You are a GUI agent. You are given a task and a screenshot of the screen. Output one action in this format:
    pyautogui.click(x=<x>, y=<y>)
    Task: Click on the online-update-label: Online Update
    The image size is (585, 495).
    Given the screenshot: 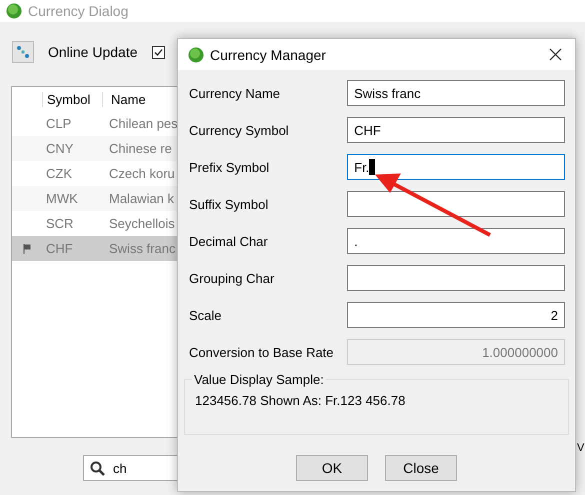 What is the action you would take?
    pyautogui.click(x=93, y=52)
    